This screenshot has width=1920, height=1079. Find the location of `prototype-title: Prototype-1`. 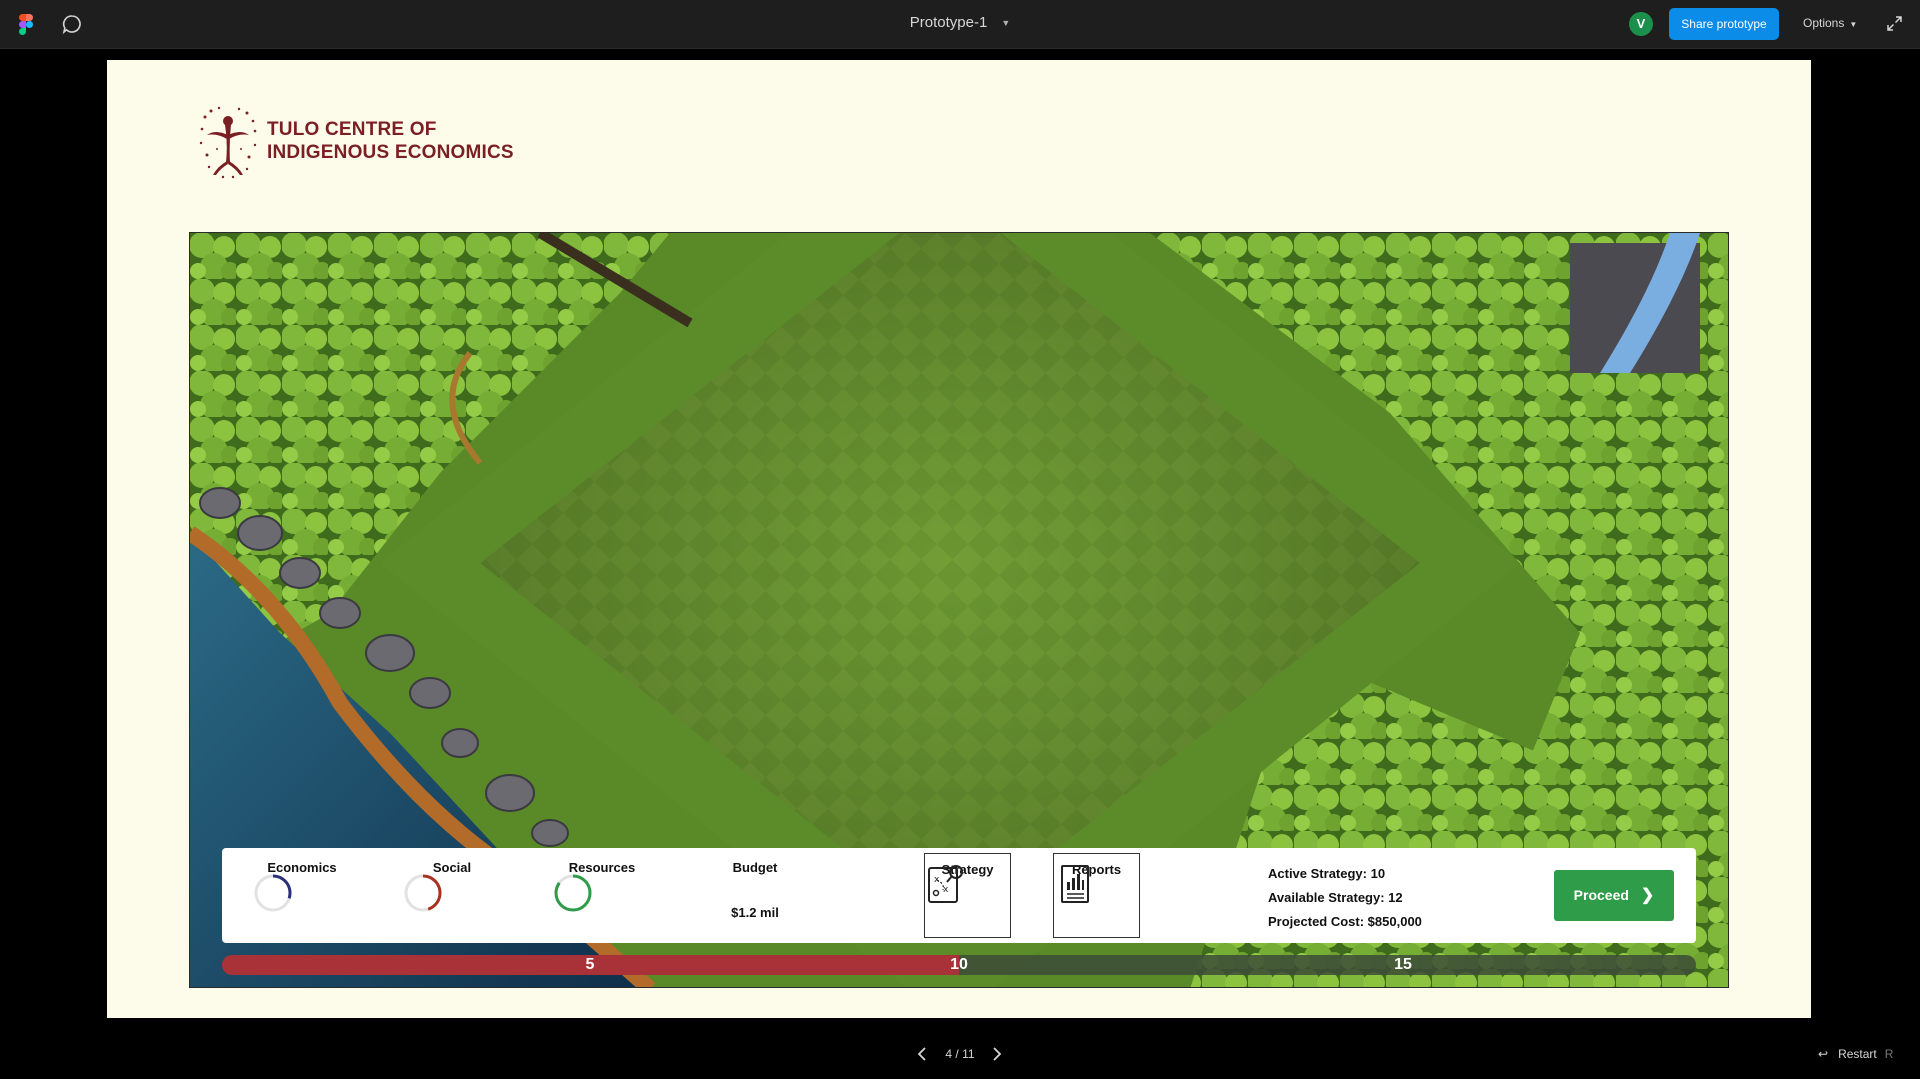

prototype-title: Prototype-1 is located at coordinates (949, 22).